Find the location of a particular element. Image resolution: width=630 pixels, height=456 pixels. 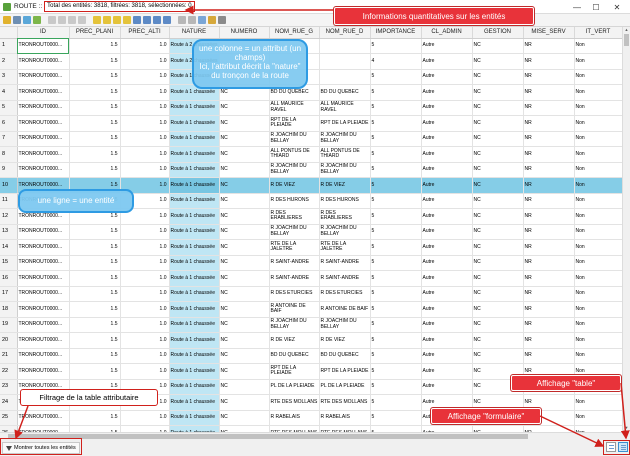

column-header: CL_ADMIN is located at coordinates (447, 33).